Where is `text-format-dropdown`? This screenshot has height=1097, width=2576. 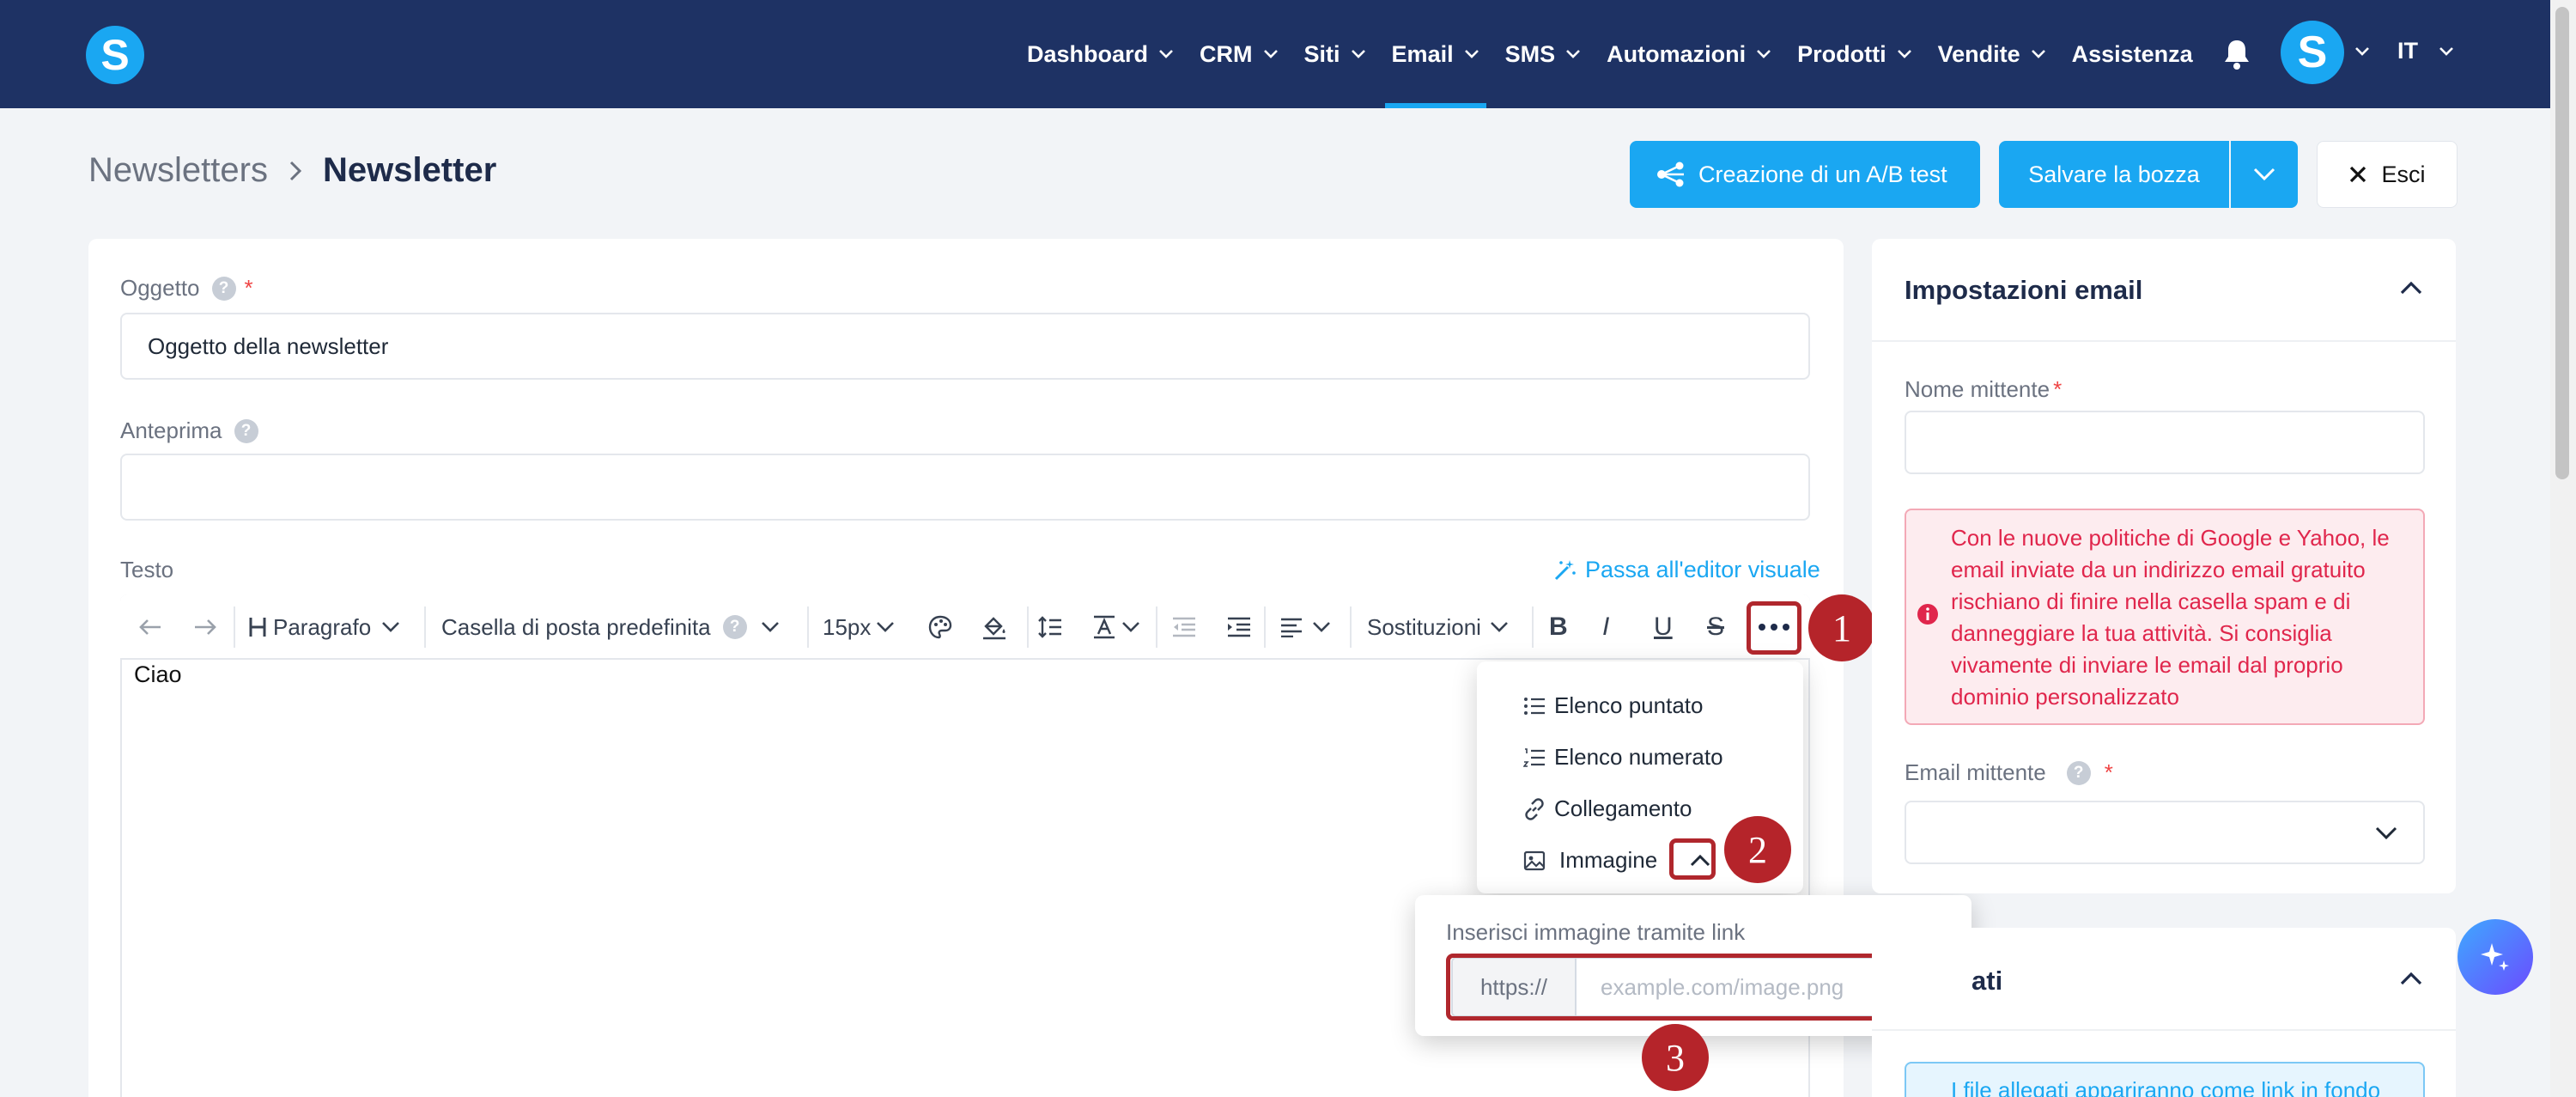 text-format-dropdown is located at coordinates (1116, 627).